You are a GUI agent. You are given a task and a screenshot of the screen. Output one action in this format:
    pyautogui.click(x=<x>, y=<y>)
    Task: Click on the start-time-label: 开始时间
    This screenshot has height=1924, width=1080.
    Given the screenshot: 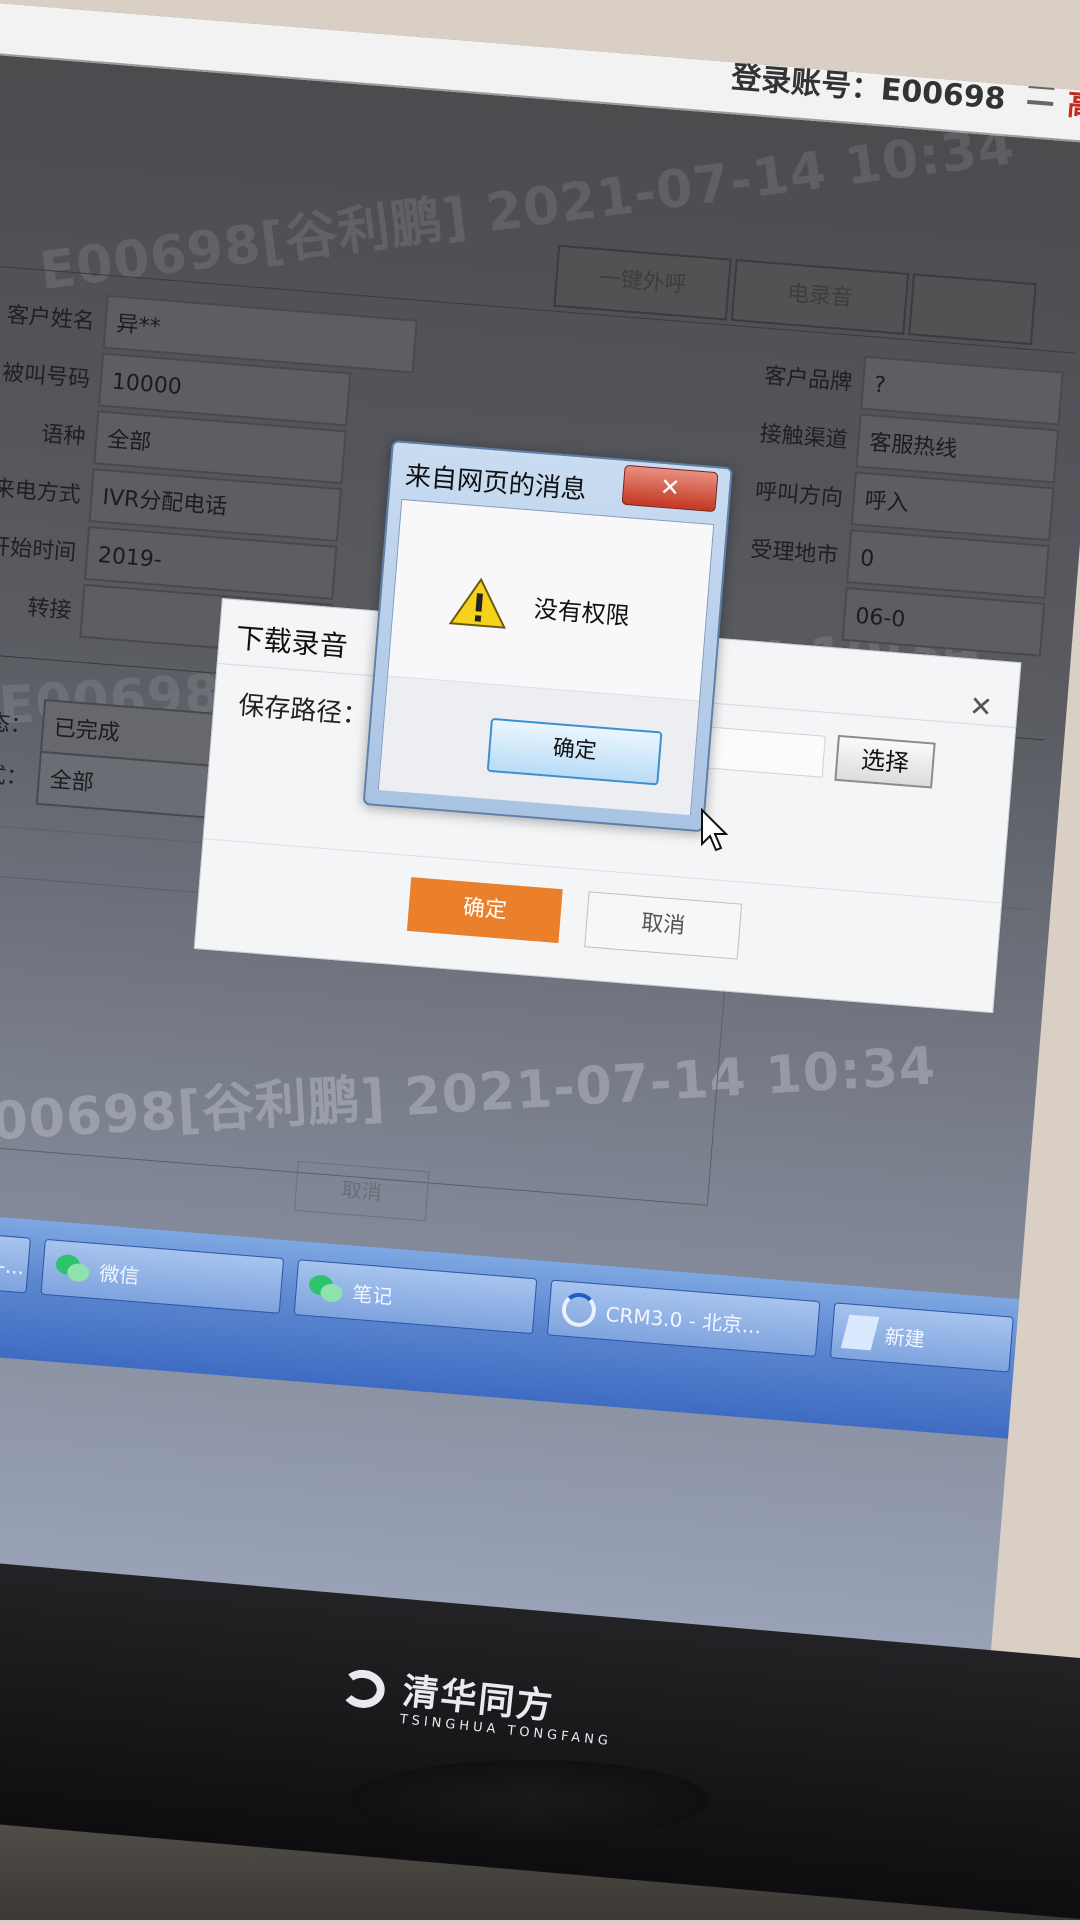 What is the action you would take?
    pyautogui.click(x=38, y=550)
    